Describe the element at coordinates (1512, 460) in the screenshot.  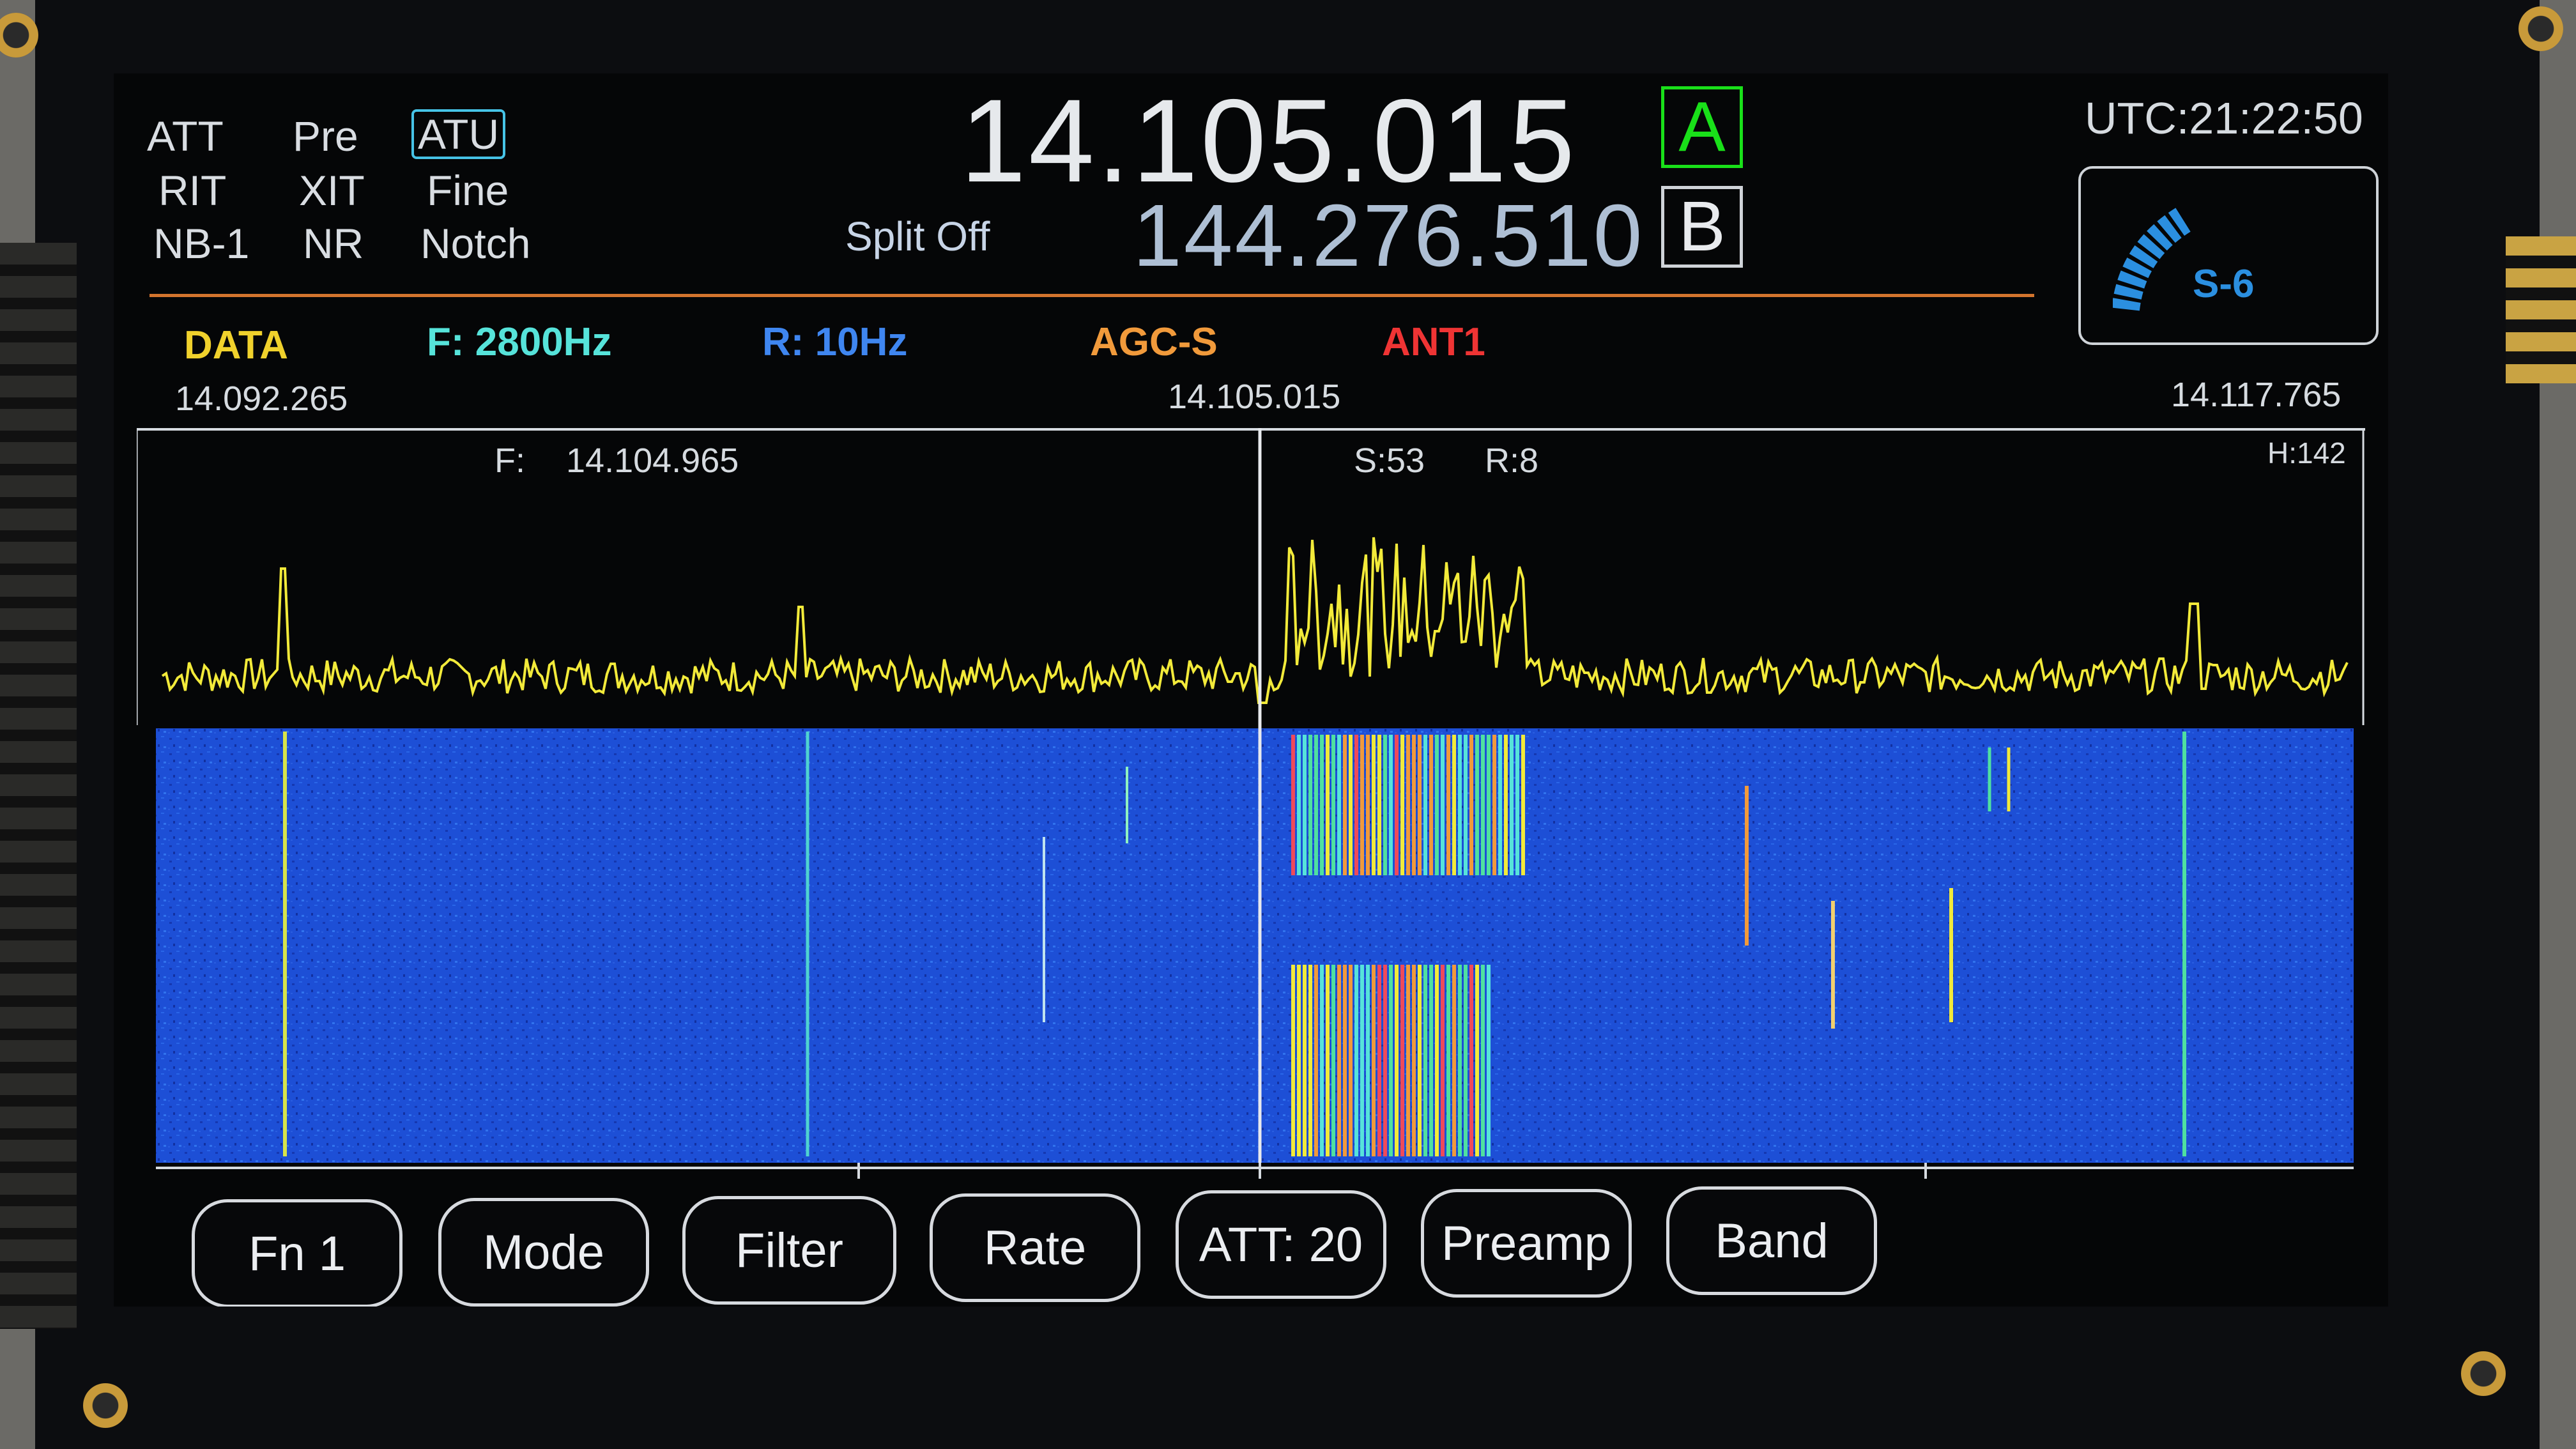
I see `rst-readout: R:8` at that location.